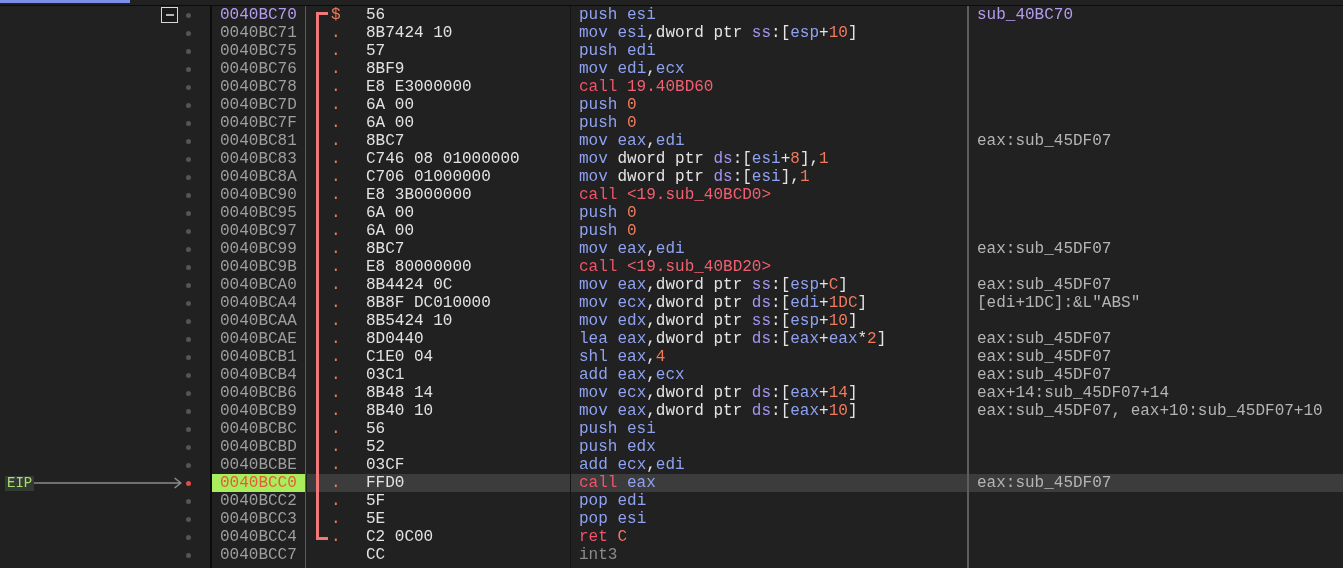 This screenshot has width=1343, height=568. Describe the element at coordinates (376, 447) in the screenshot. I see `bytes-cell: 52` at that location.